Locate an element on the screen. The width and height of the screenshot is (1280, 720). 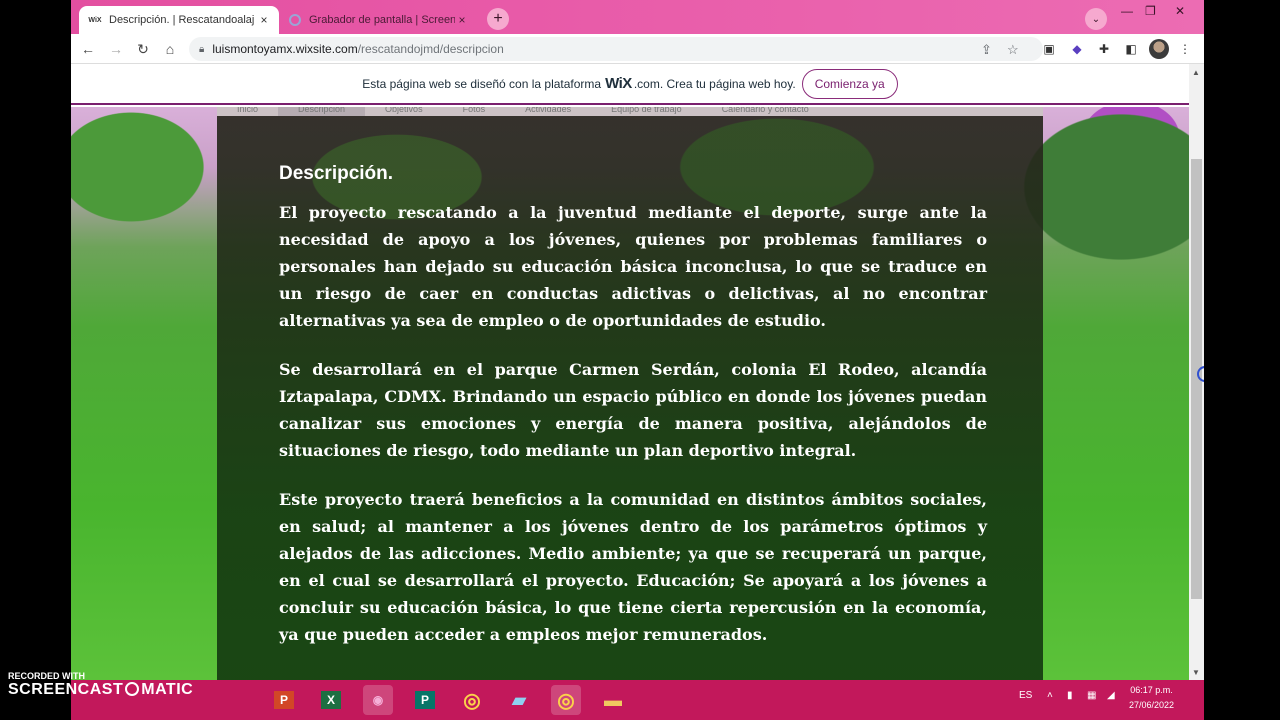
powerpoint-icon: P is located at coordinates (284, 700).